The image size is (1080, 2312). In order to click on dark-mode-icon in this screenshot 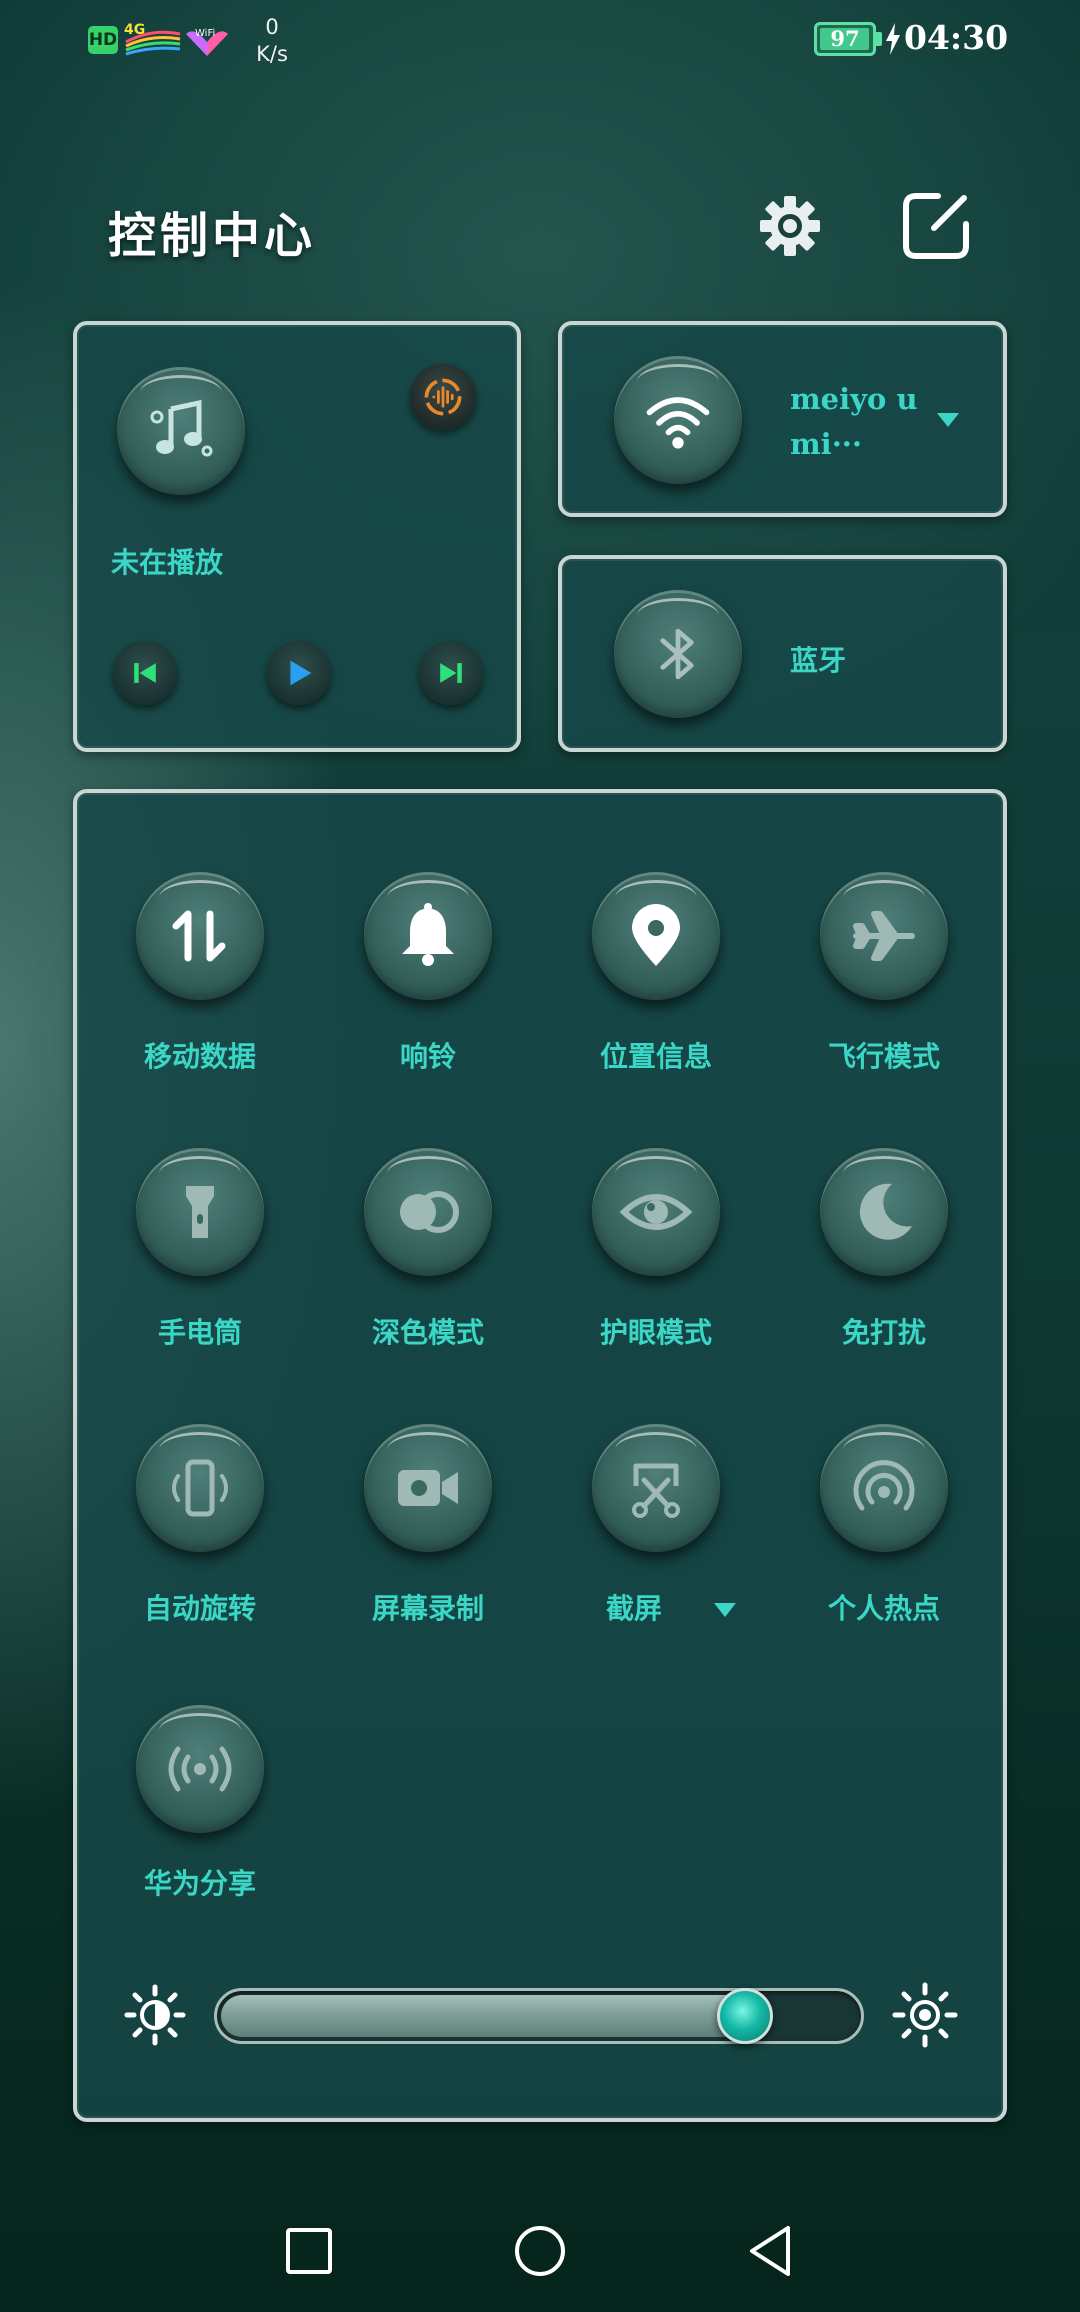, I will do `click(429, 1212)`.